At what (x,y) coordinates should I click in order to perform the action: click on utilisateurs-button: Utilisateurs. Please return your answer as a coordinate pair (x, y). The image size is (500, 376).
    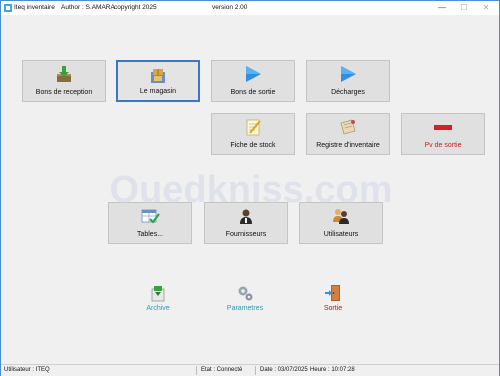
    Looking at the image, I should click on (341, 223).